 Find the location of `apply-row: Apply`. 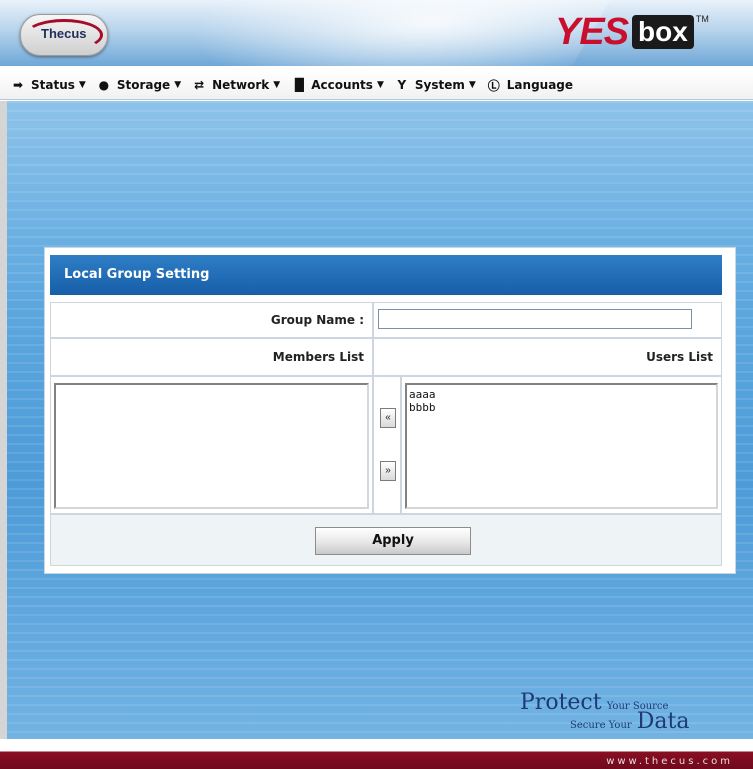

apply-row: Apply is located at coordinates (386, 540).